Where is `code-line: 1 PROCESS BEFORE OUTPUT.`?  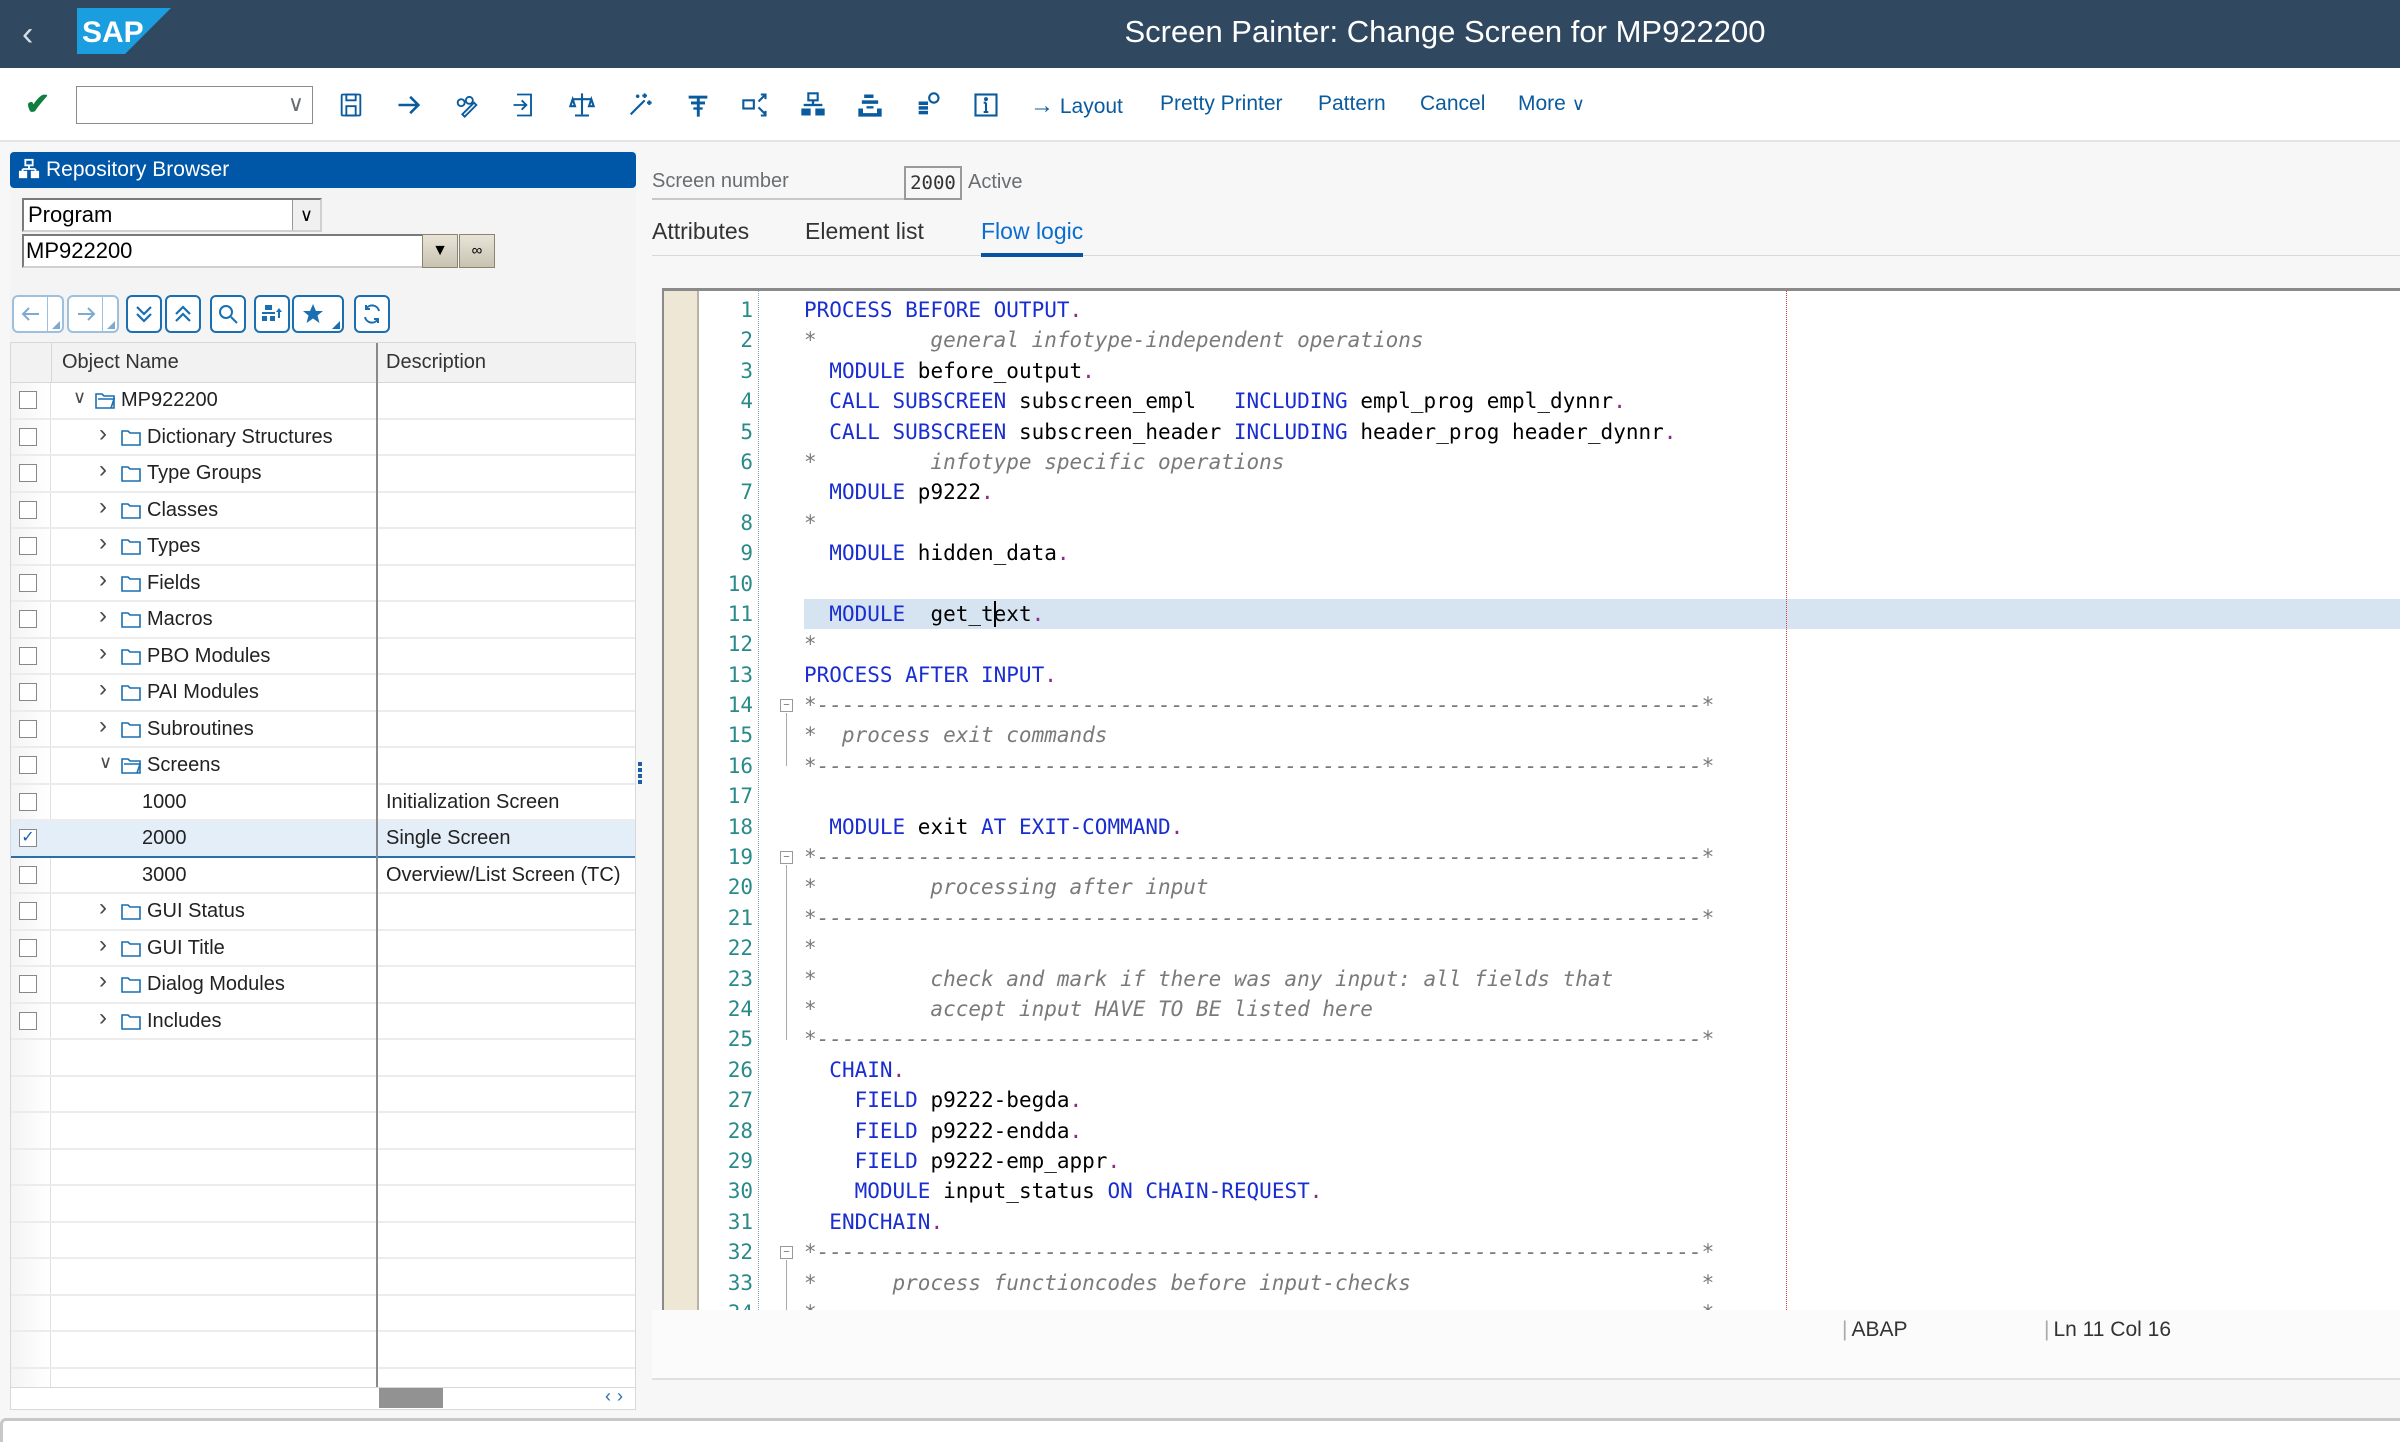 code-line: 1 PROCESS BEFORE OUTPUT. is located at coordinates (1532, 310).